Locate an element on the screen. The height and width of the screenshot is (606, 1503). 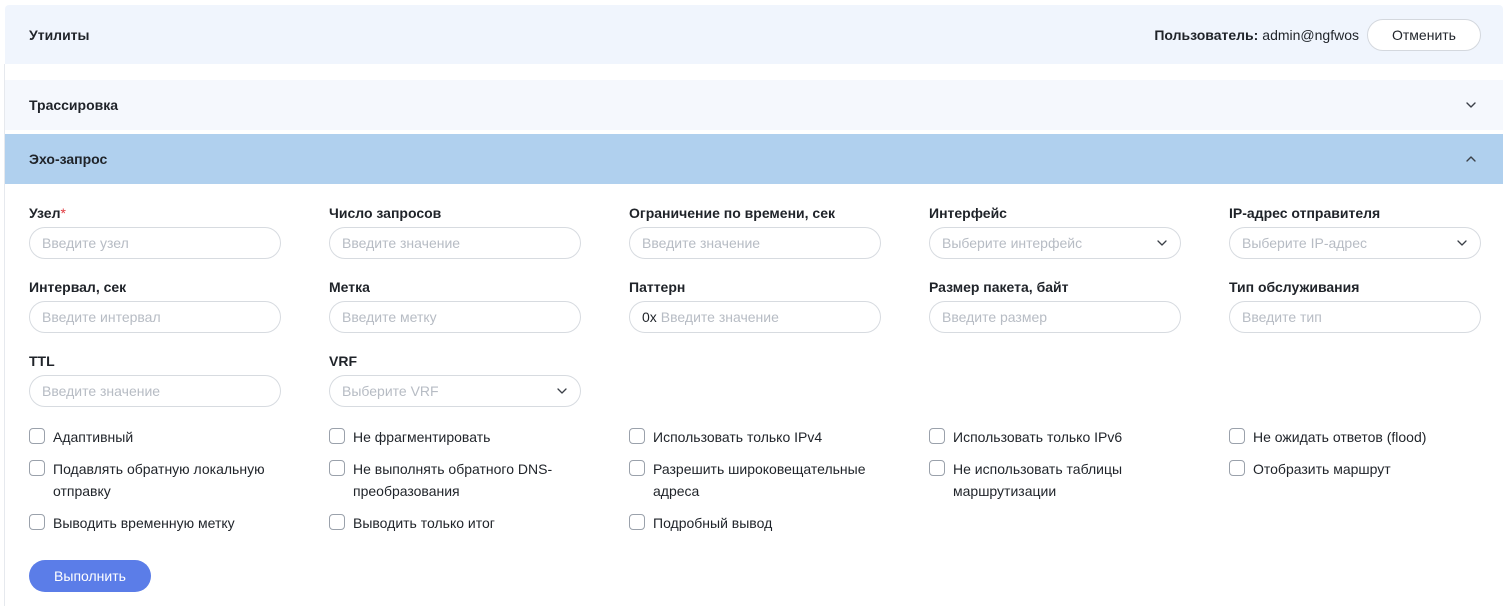
mark-field: Метка is located at coordinates (455, 305).